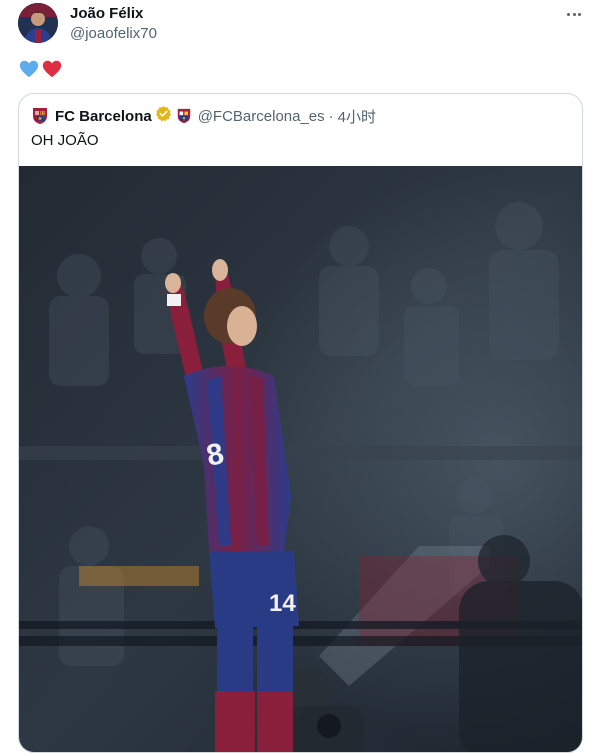 The width and height of the screenshot is (603, 753). Describe the element at coordinates (38, 23) in the screenshot. I see `author-avatar` at that location.